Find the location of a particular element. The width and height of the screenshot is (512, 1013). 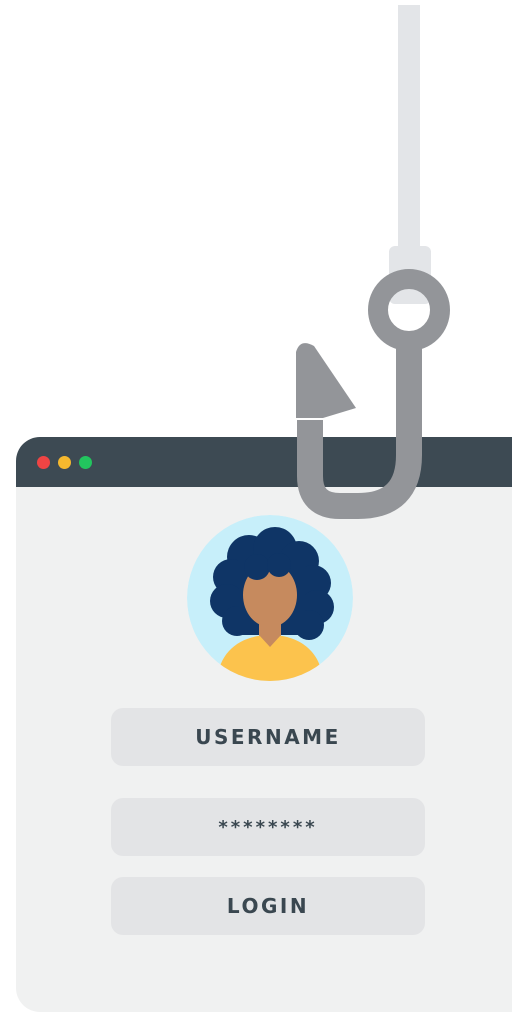

window-title-bar is located at coordinates (264, 462).